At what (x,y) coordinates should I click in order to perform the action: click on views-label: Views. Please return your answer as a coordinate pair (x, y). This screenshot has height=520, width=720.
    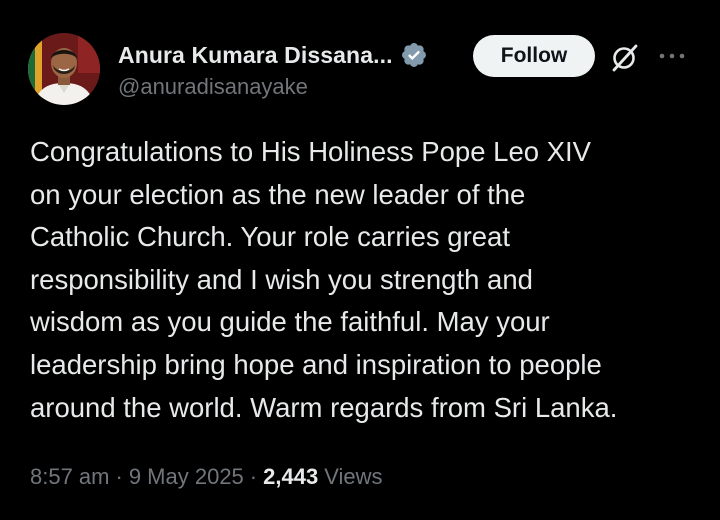
    Looking at the image, I should click on (353, 476).